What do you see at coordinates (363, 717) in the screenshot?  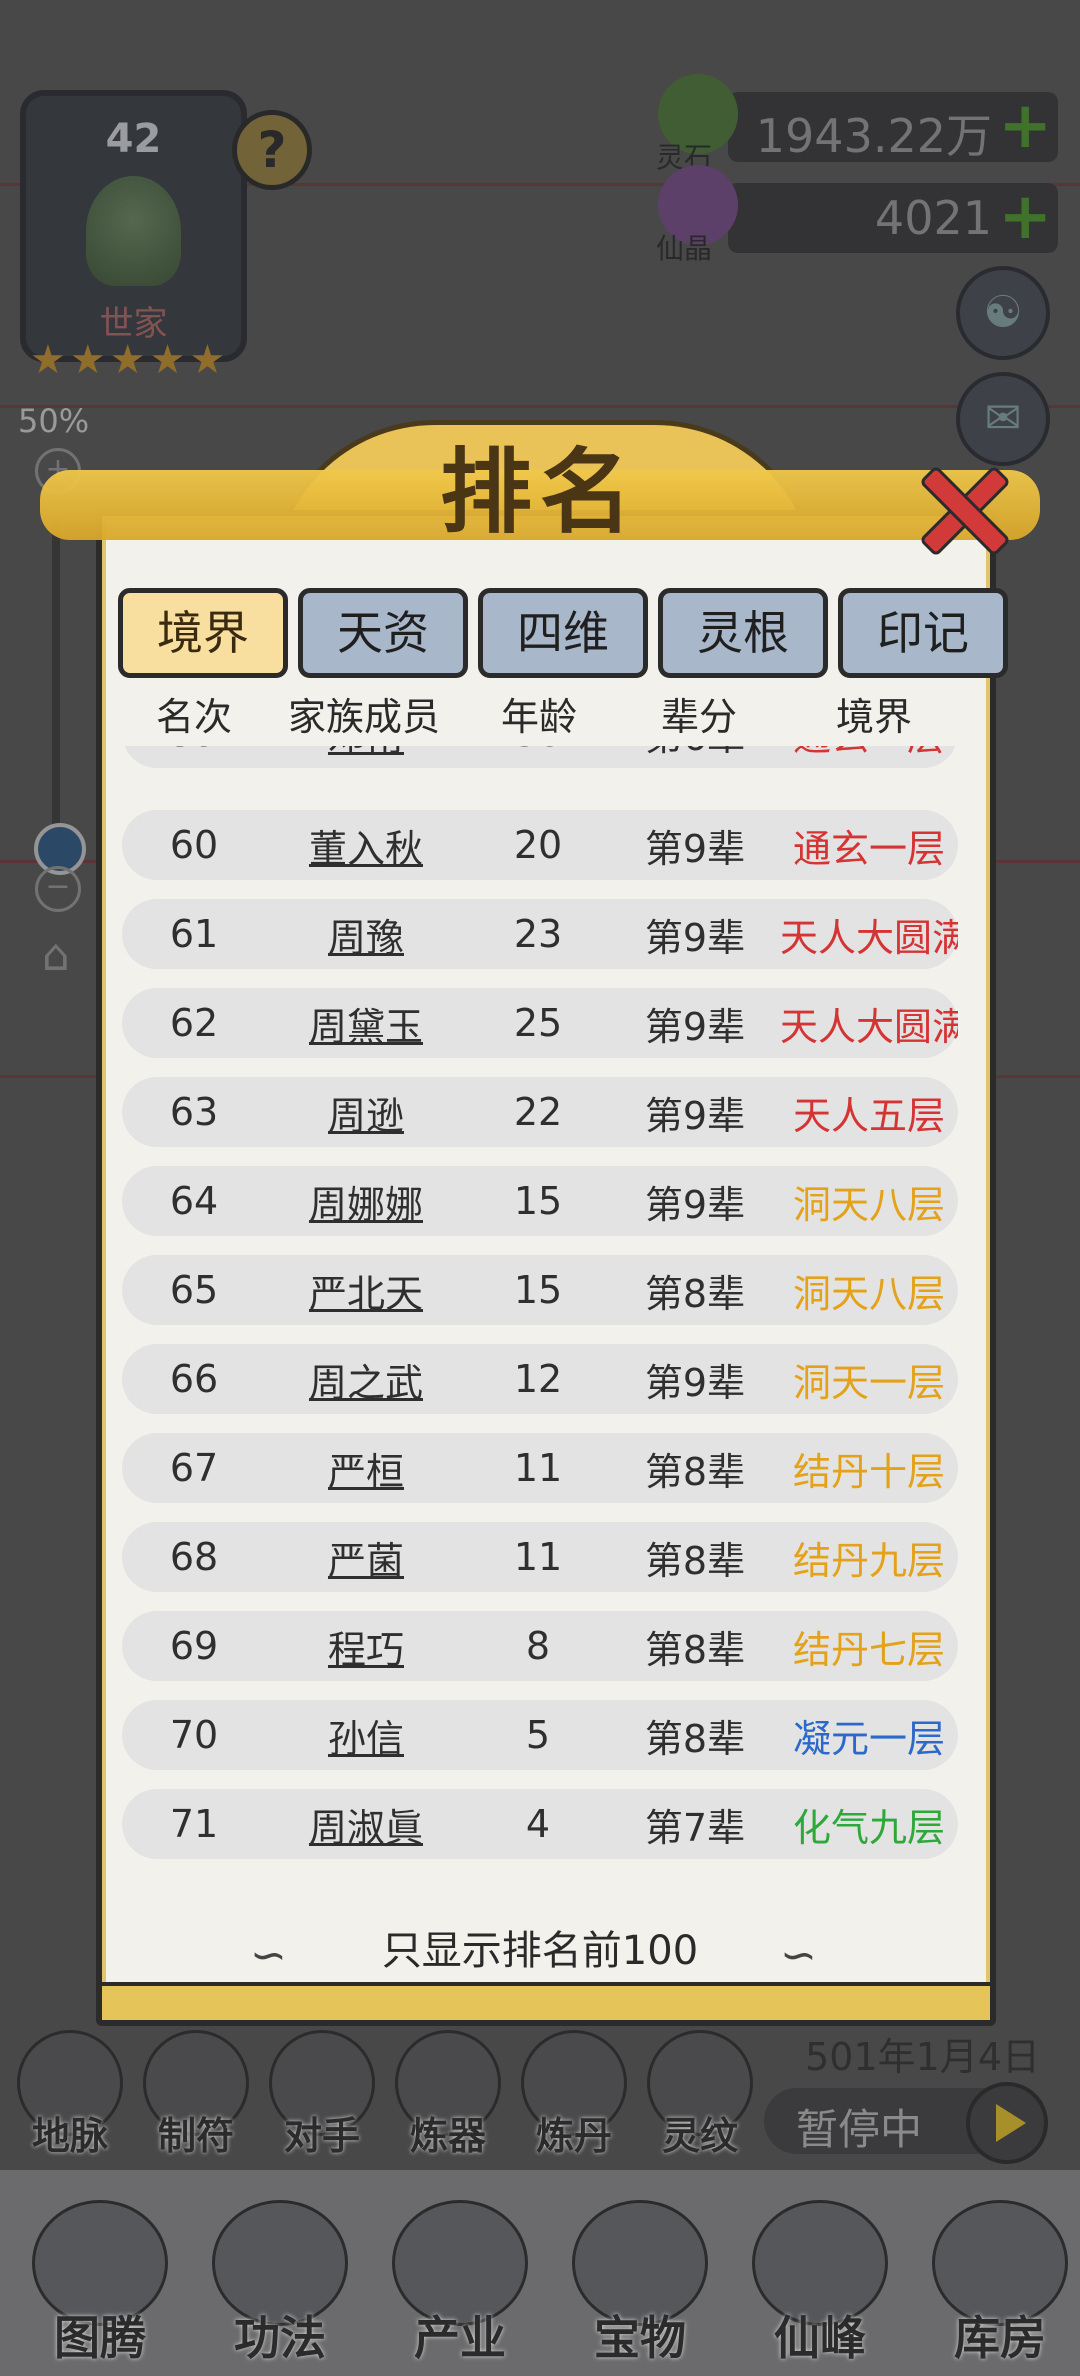 I see `header-member: 家族成员` at bounding box center [363, 717].